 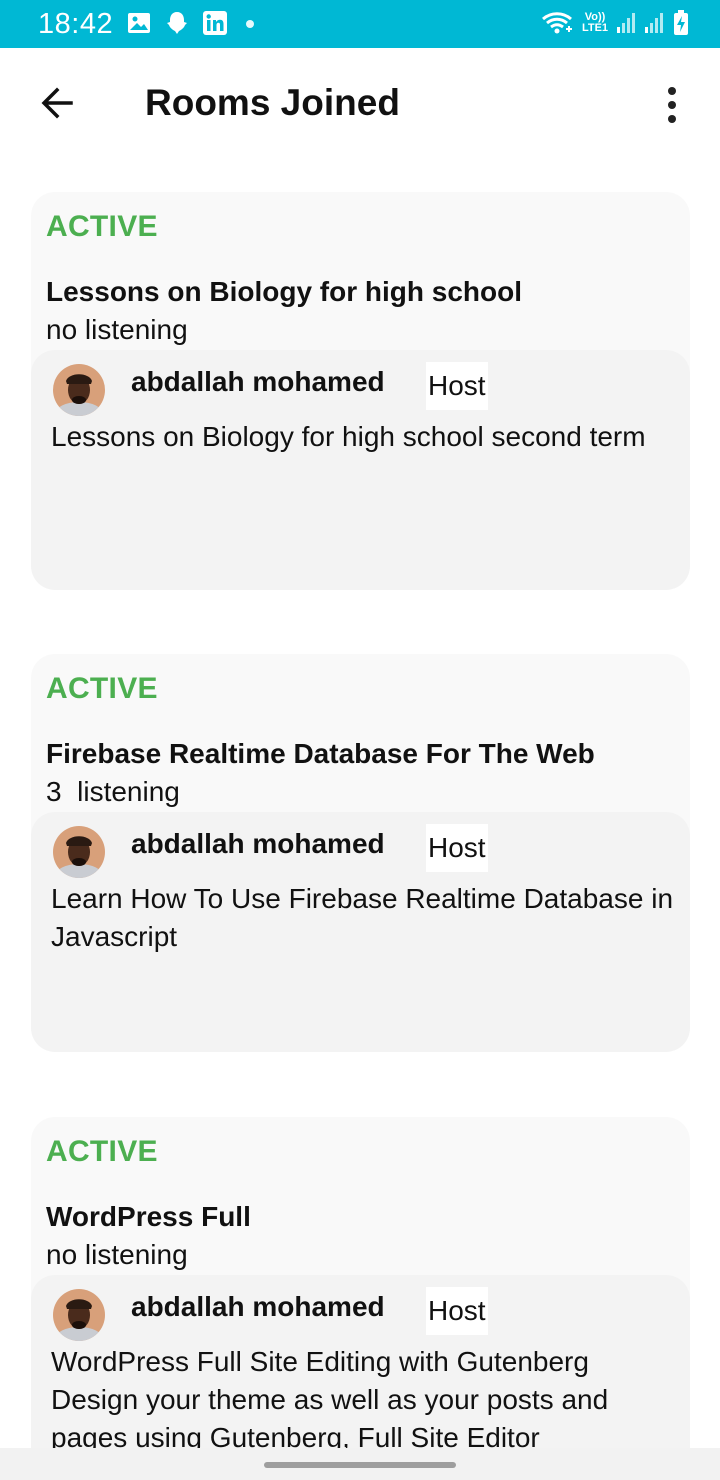 I want to click on wifi-icon, so click(x=557, y=23).